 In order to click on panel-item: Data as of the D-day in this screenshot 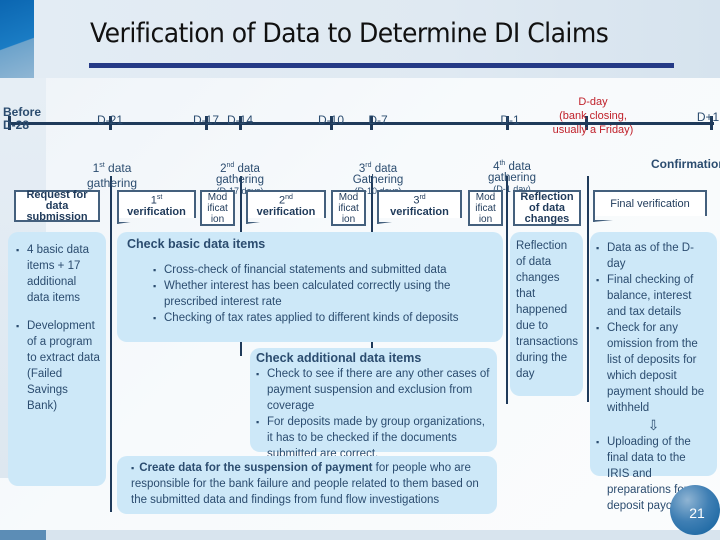, I will do `click(653, 256)`.